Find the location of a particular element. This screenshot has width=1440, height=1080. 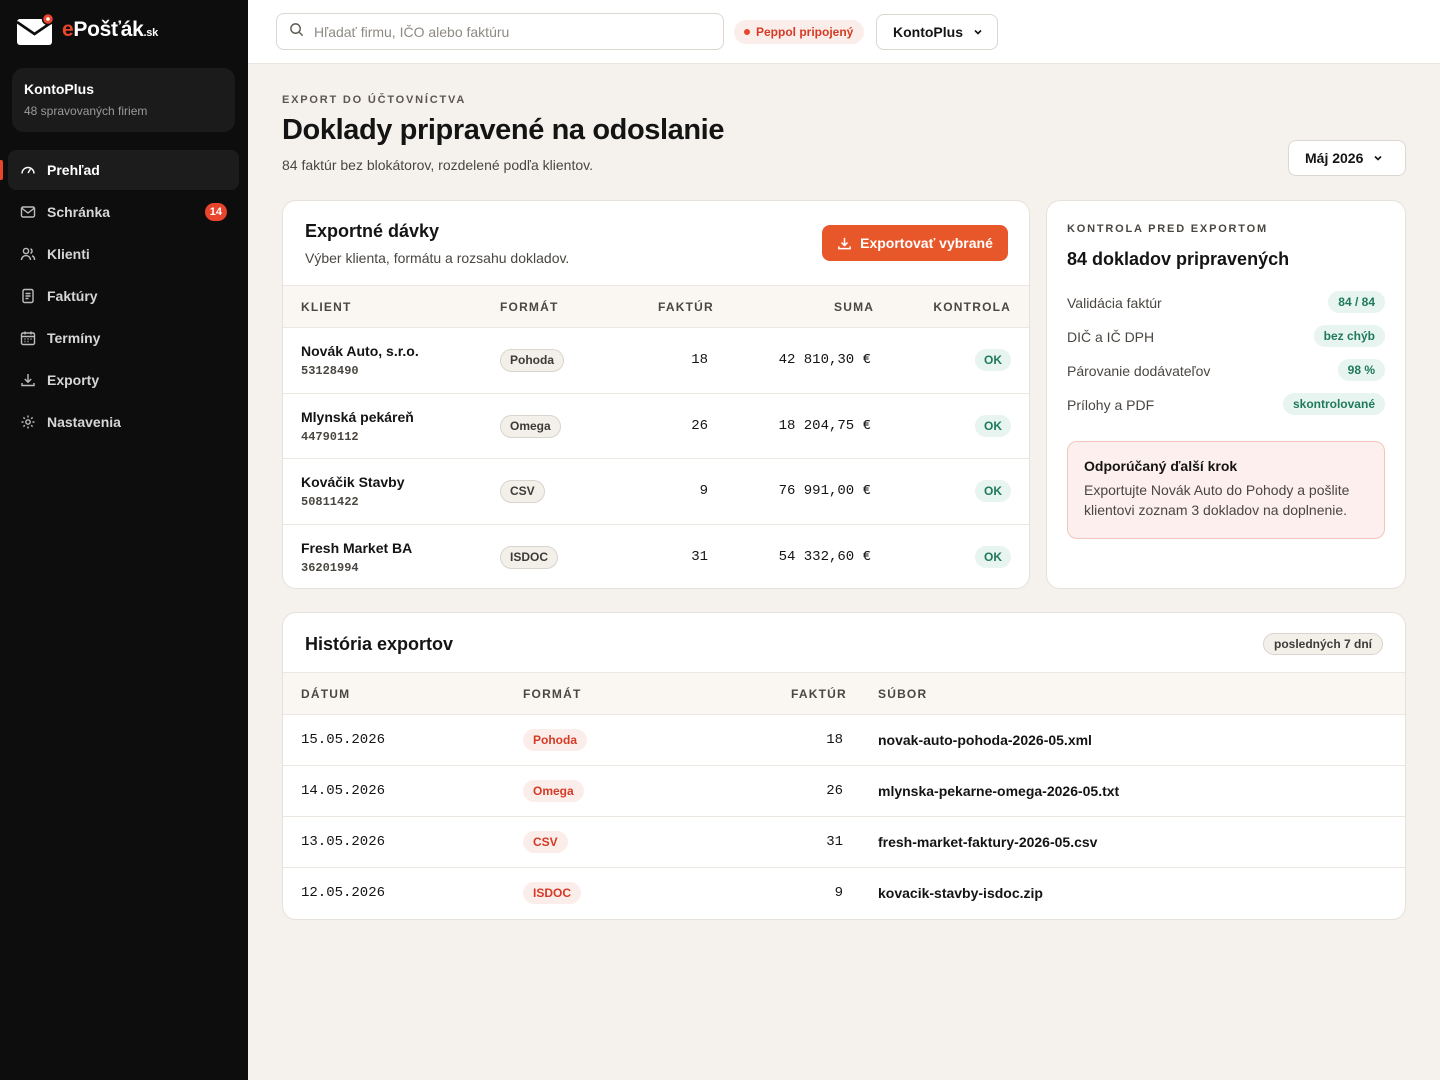

check-item-value: skontrolované is located at coordinates (1333, 404).